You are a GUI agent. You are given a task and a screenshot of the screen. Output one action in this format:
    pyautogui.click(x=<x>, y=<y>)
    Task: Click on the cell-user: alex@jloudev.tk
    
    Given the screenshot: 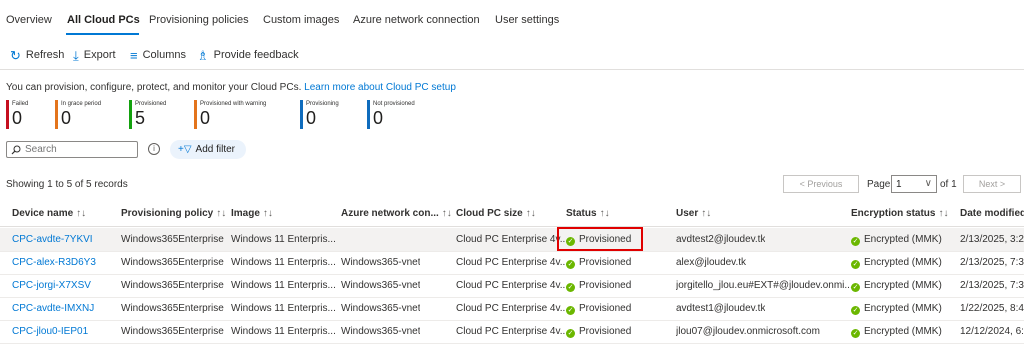 What is the action you would take?
    pyautogui.click(x=711, y=262)
    